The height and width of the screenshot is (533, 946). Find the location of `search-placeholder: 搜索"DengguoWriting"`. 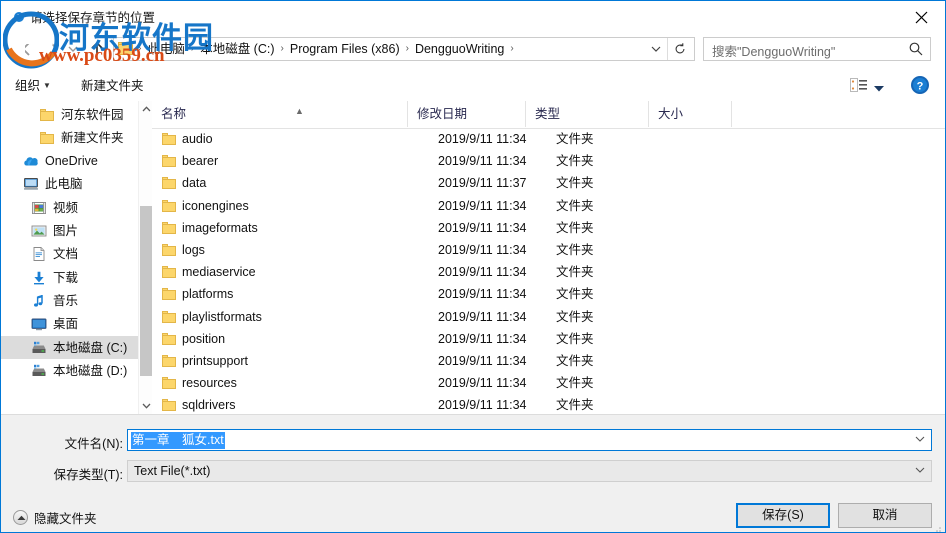

search-placeholder: 搜索"DengguoWriting" is located at coordinates (774, 52).